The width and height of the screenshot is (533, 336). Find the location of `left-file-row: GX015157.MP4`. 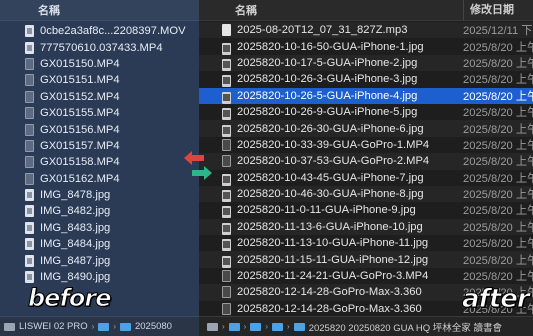

left-file-row: GX015157.MP4 is located at coordinates (99, 146).